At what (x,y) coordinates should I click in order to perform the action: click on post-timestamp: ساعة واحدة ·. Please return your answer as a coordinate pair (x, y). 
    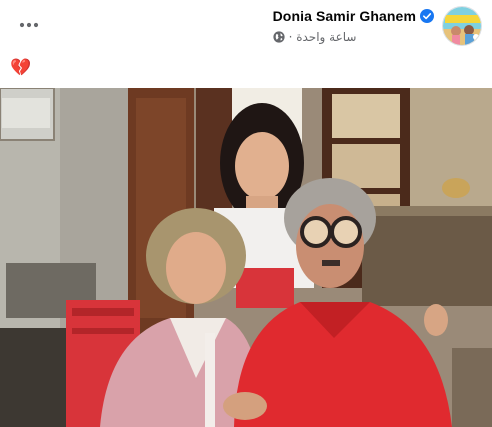
    Looking at the image, I should click on (323, 37).